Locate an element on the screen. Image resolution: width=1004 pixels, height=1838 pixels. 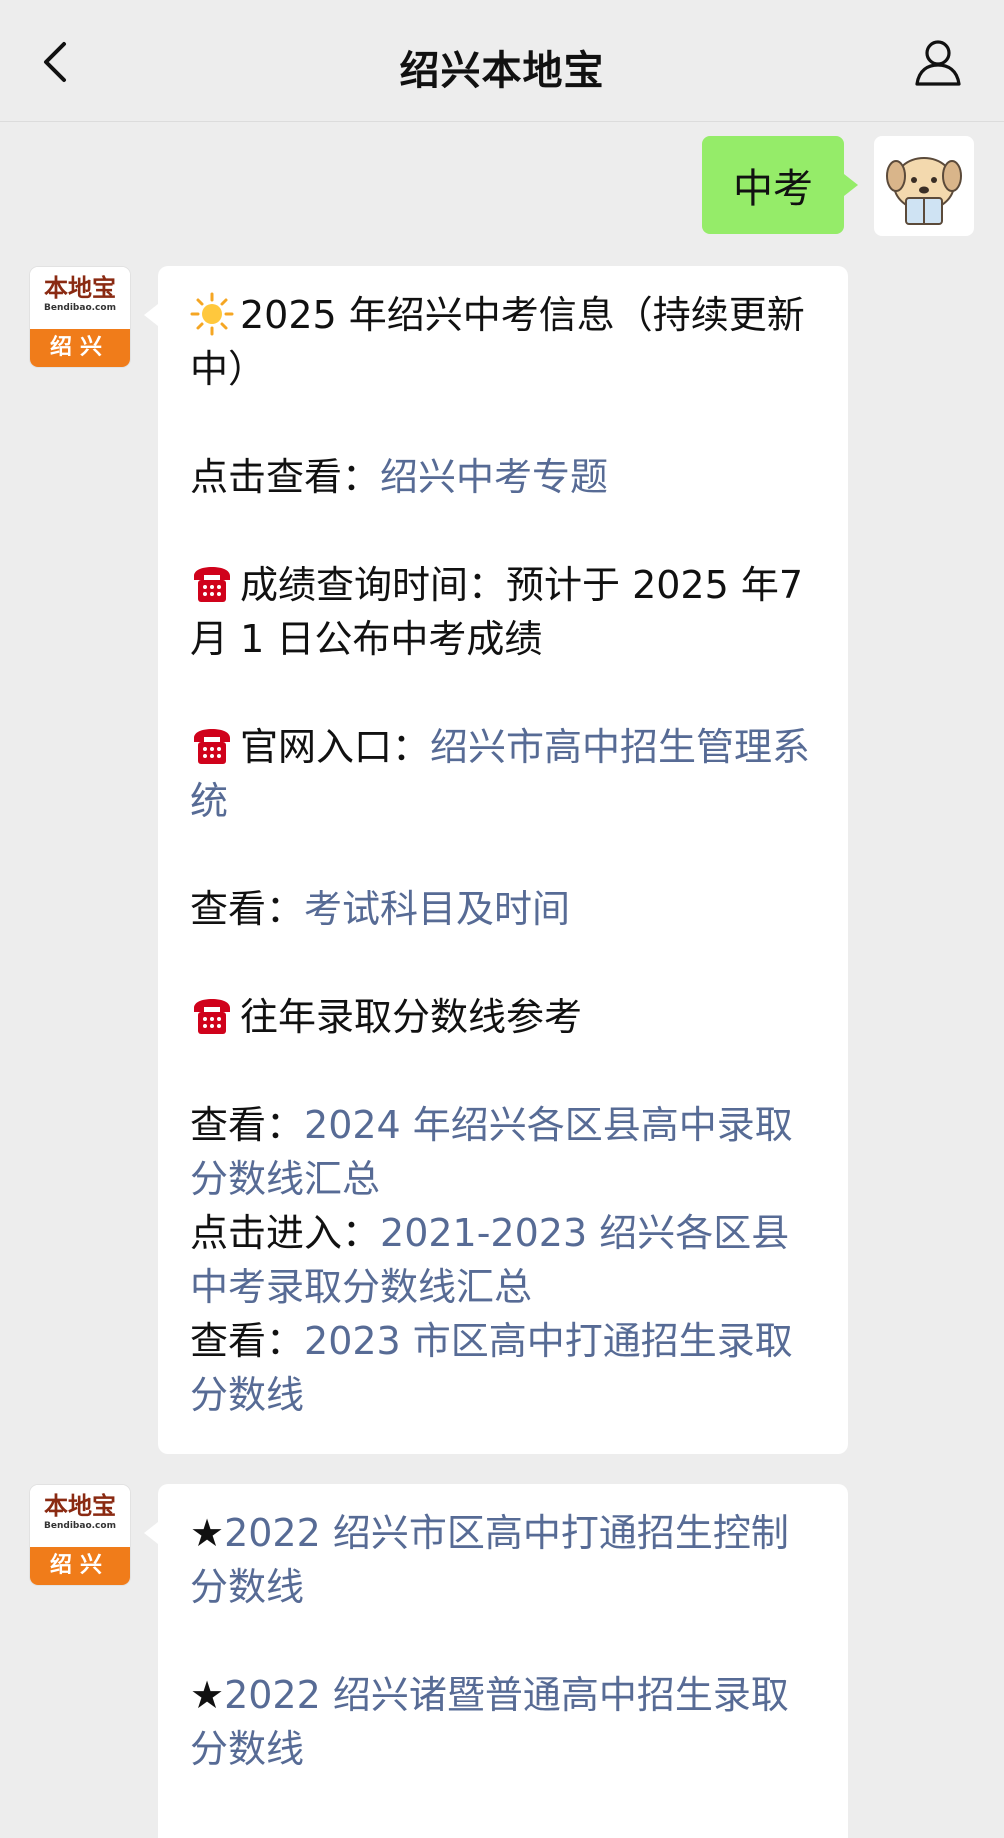
navigation-bar: 绍兴本地宝 is located at coordinates (502, 61).